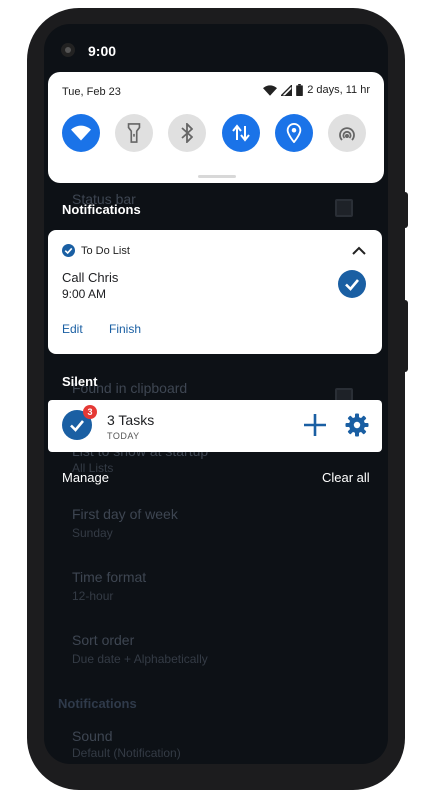  Describe the element at coordinates (90, 277) in the screenshot. I see `notification-title: Call Chris` at that location.